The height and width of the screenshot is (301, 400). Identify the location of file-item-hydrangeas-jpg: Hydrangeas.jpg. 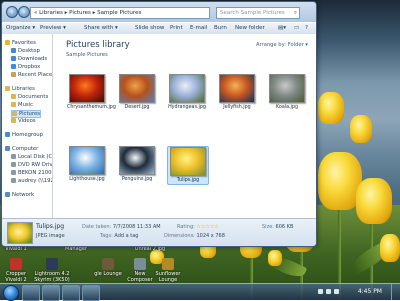
(187, 92).